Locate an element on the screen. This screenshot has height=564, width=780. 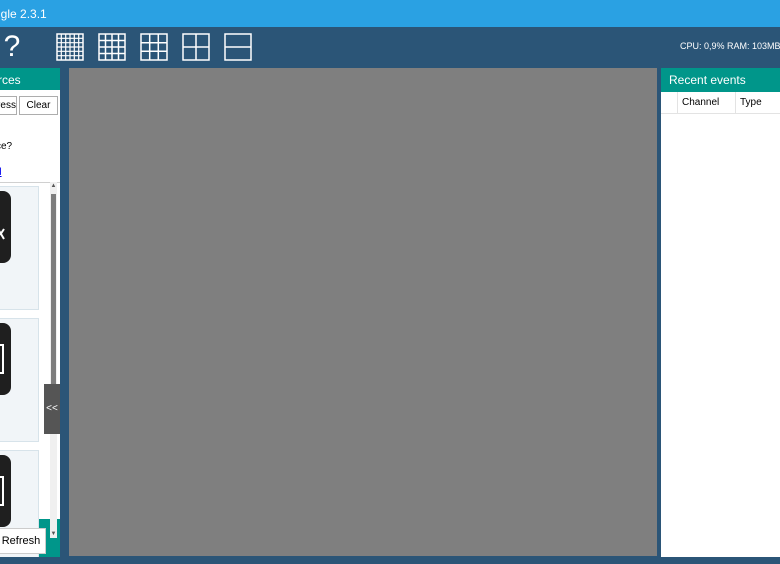
source-question: ce? is located at coordinates (6, 146).